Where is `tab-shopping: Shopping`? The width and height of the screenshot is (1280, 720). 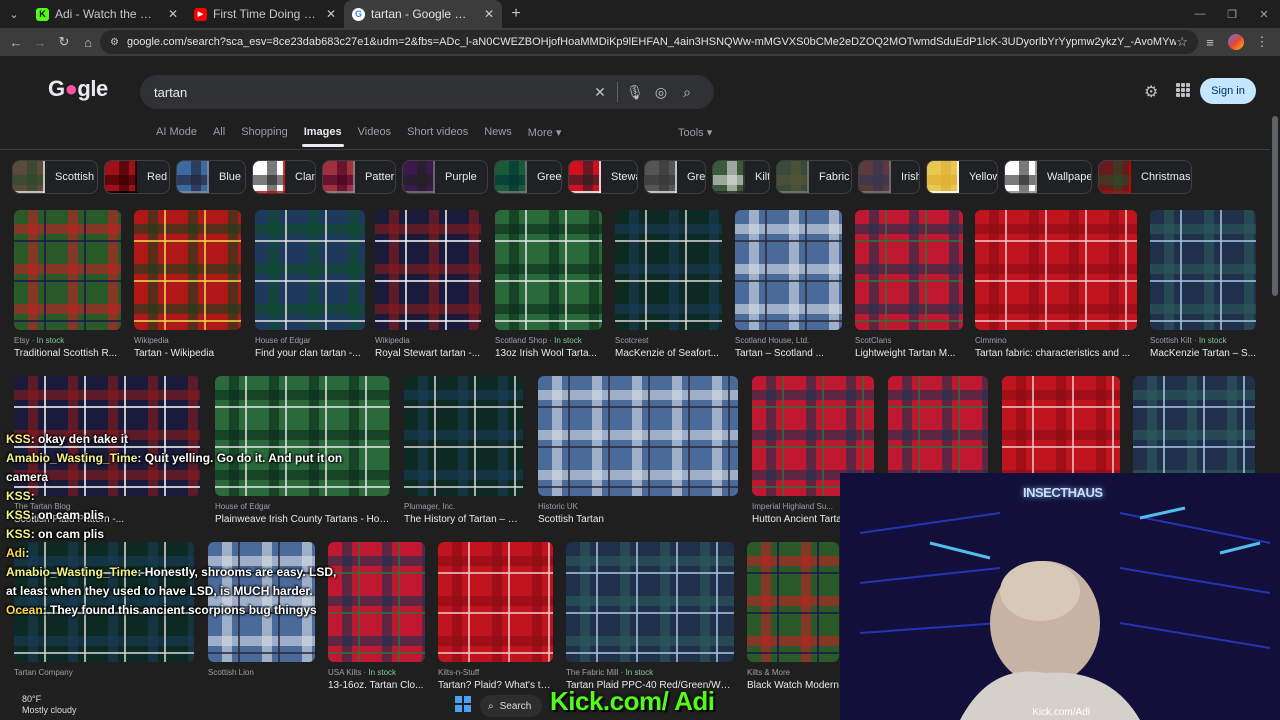 tab-shopping: Shopping is located at coordinates (264, 136).